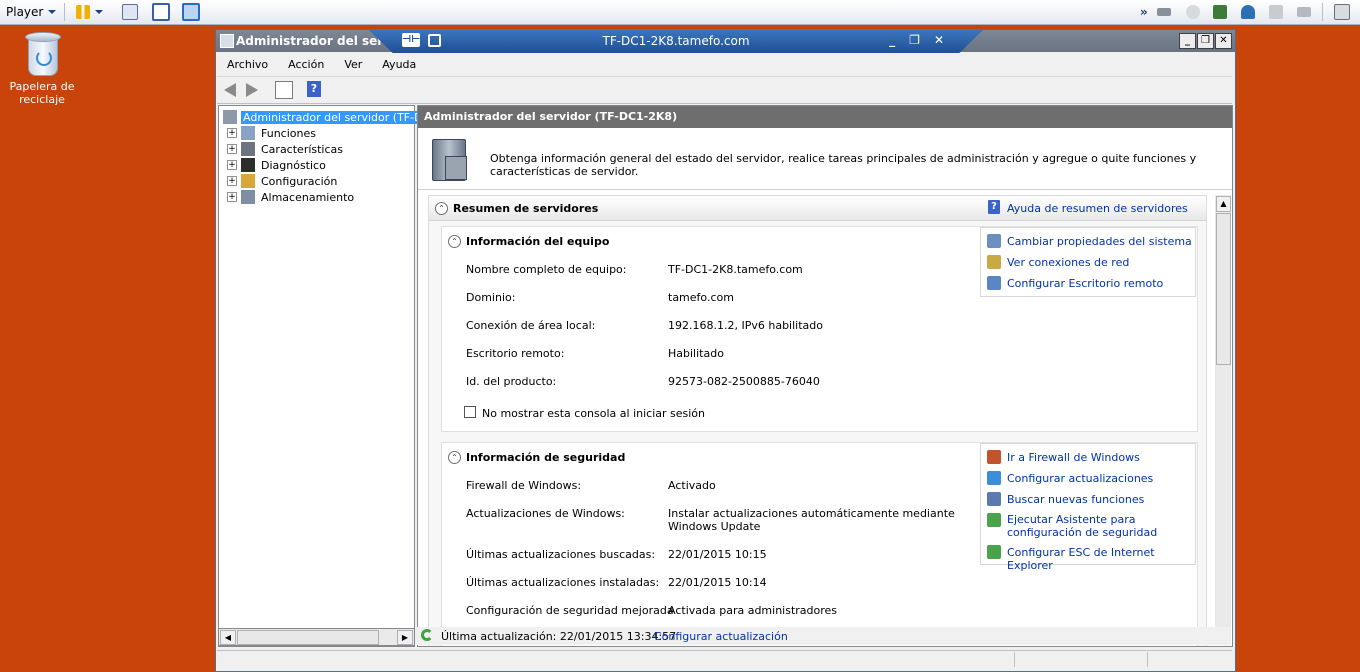  I want to click on usb-icon, so click(1304, 12).